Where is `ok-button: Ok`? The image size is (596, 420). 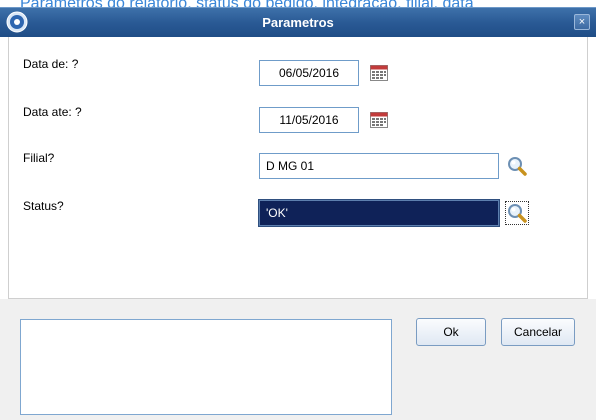
ok-button: Ok is located at coordinates (451, 332).